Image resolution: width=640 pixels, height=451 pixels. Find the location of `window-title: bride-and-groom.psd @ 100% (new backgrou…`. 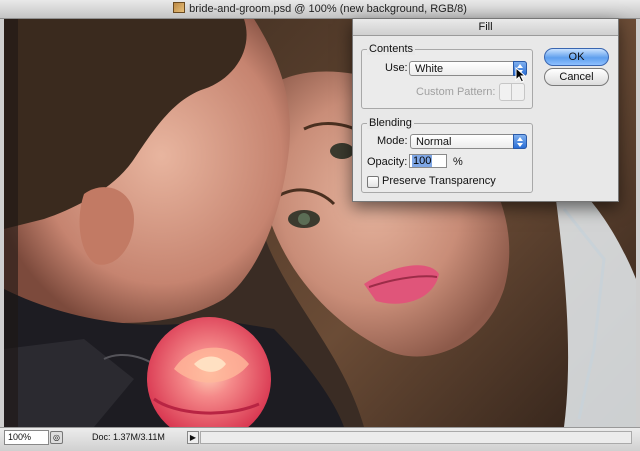

window-title: bride-and-groom.psd @ 100% (new backgrou… is located at coordinates (328, 9).